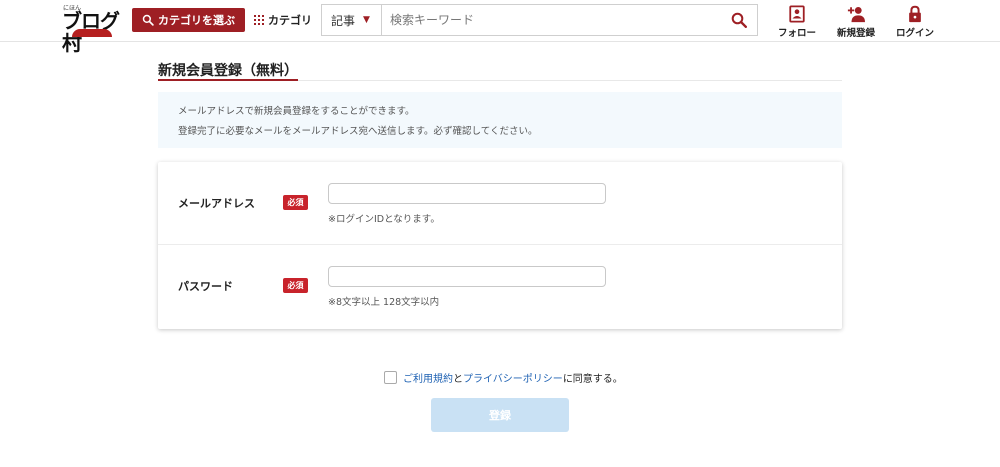  What do you see at coordinates (92, 33) in the screenshot?
I see `logo-sun-shape` at bounding box center [92, 33].